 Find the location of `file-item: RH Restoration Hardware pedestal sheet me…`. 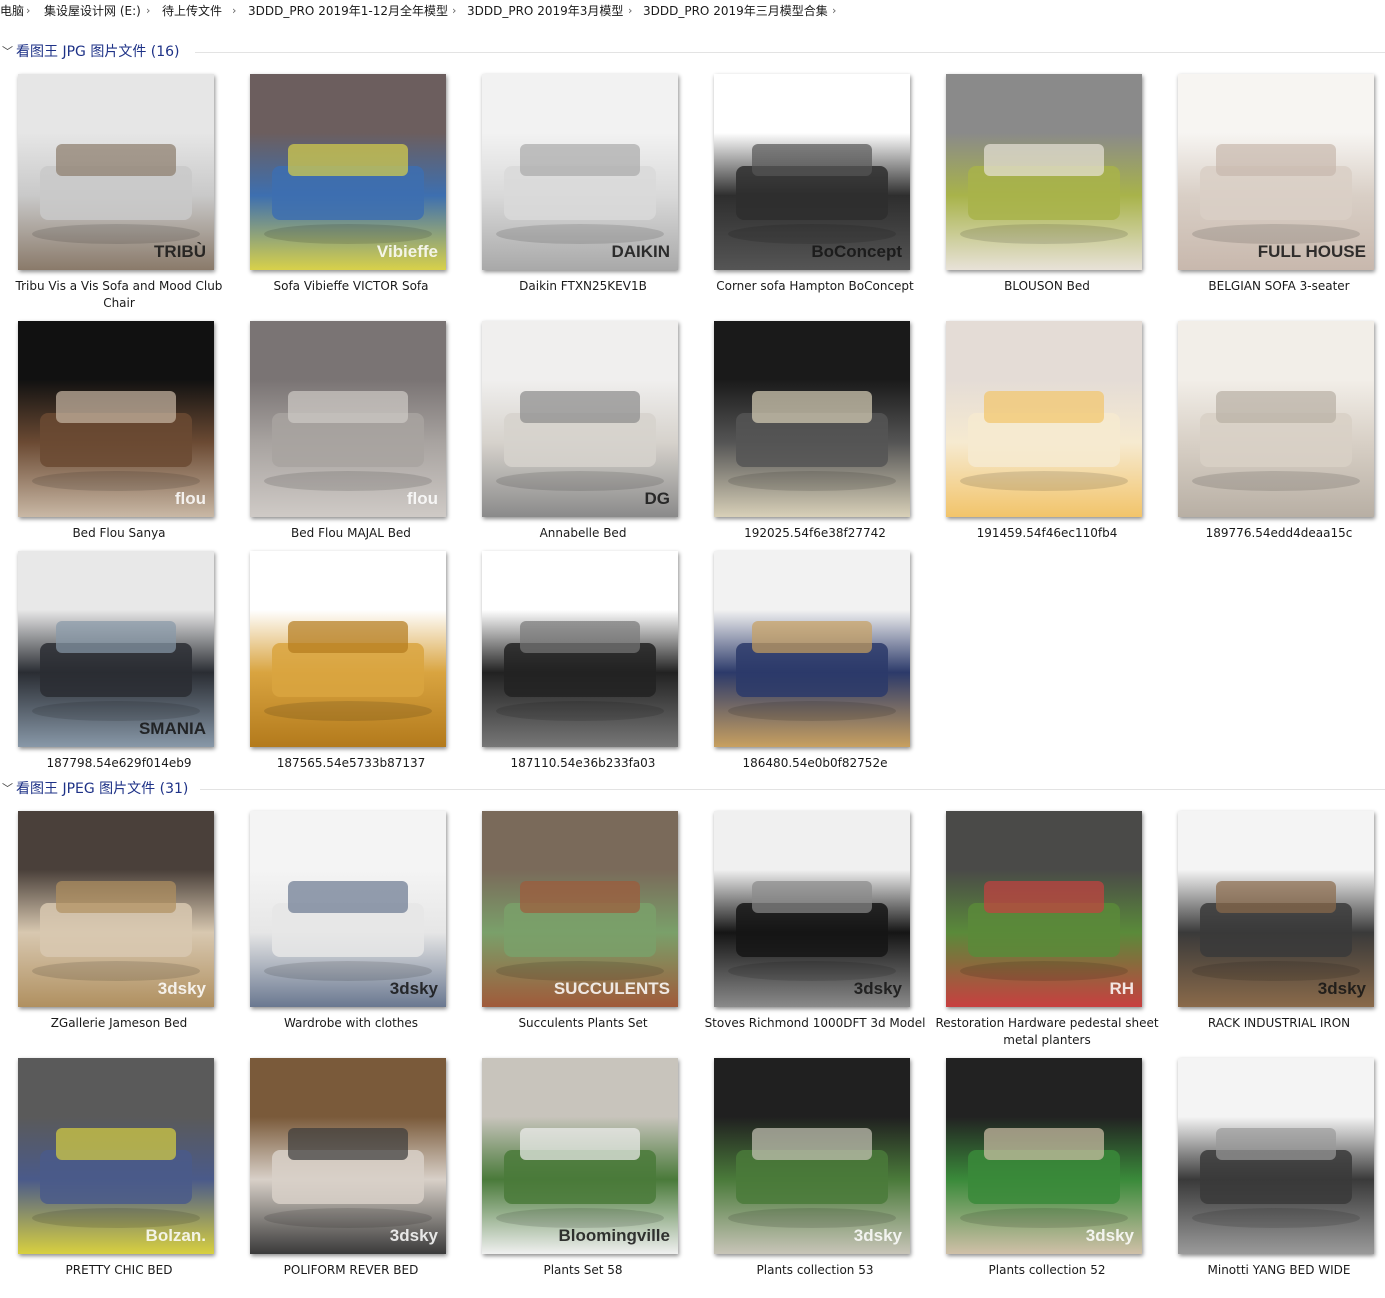

file-item: RH Restoration Hardware pedestal sheet me… is located at coordinates (1043, 931).